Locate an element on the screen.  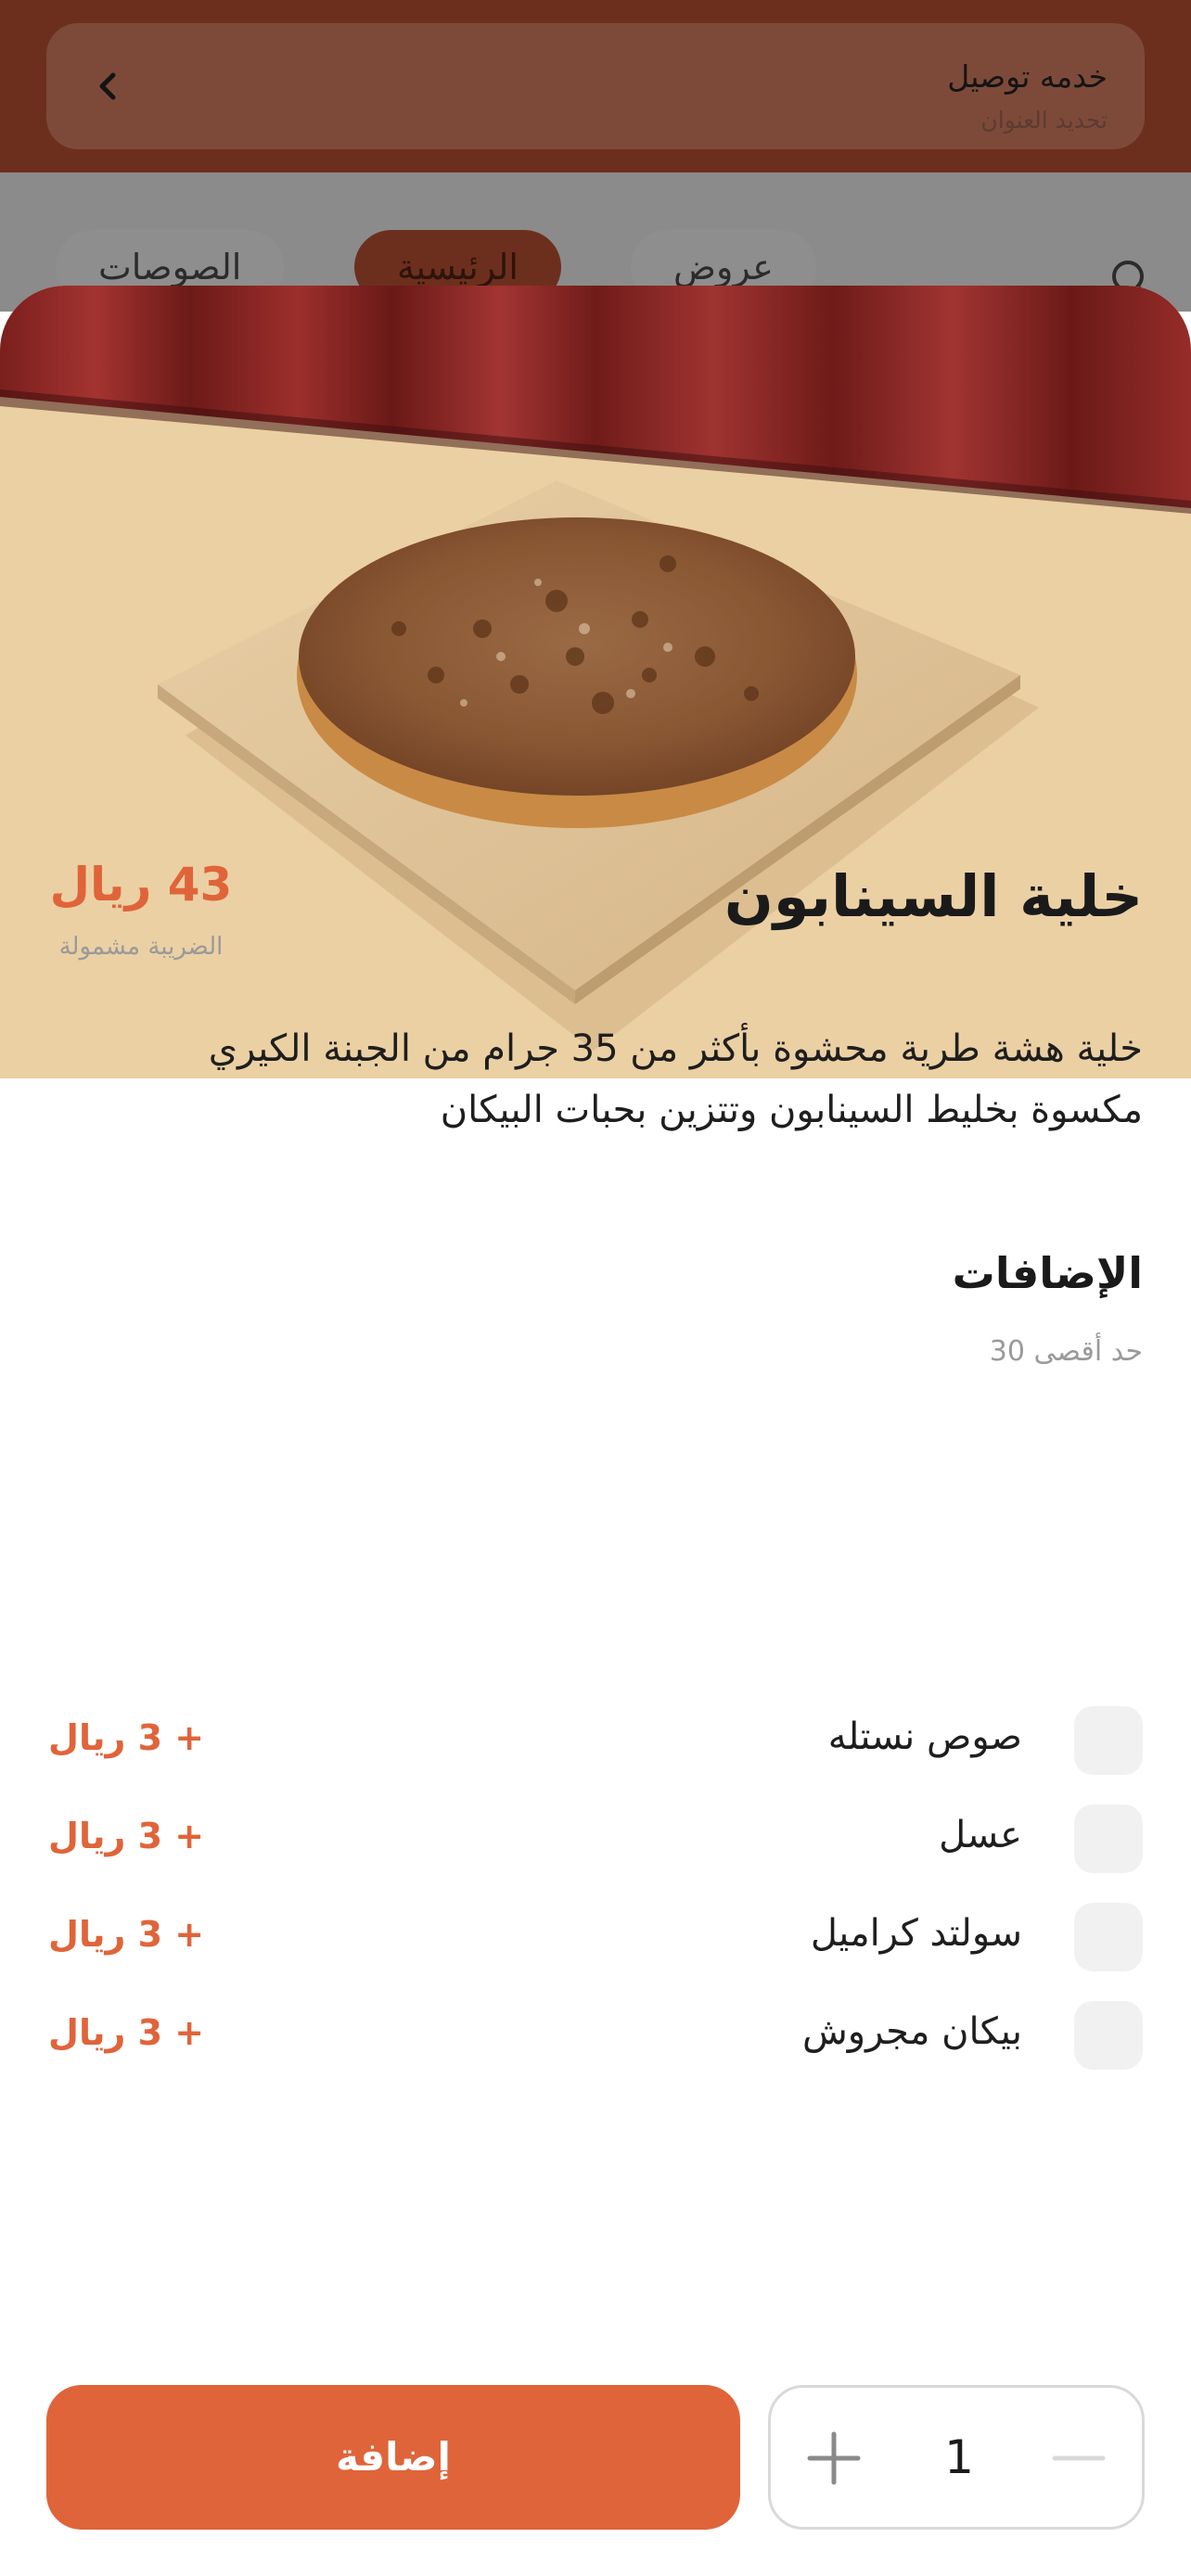
app-header: خدمه توصيل تحديد العنوان is located at coordinates (595, 86).